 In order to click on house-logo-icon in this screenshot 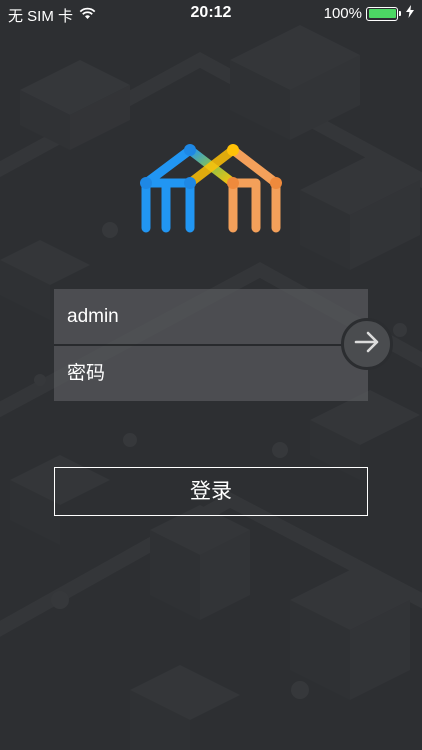, I will do `click(211, 188)`.